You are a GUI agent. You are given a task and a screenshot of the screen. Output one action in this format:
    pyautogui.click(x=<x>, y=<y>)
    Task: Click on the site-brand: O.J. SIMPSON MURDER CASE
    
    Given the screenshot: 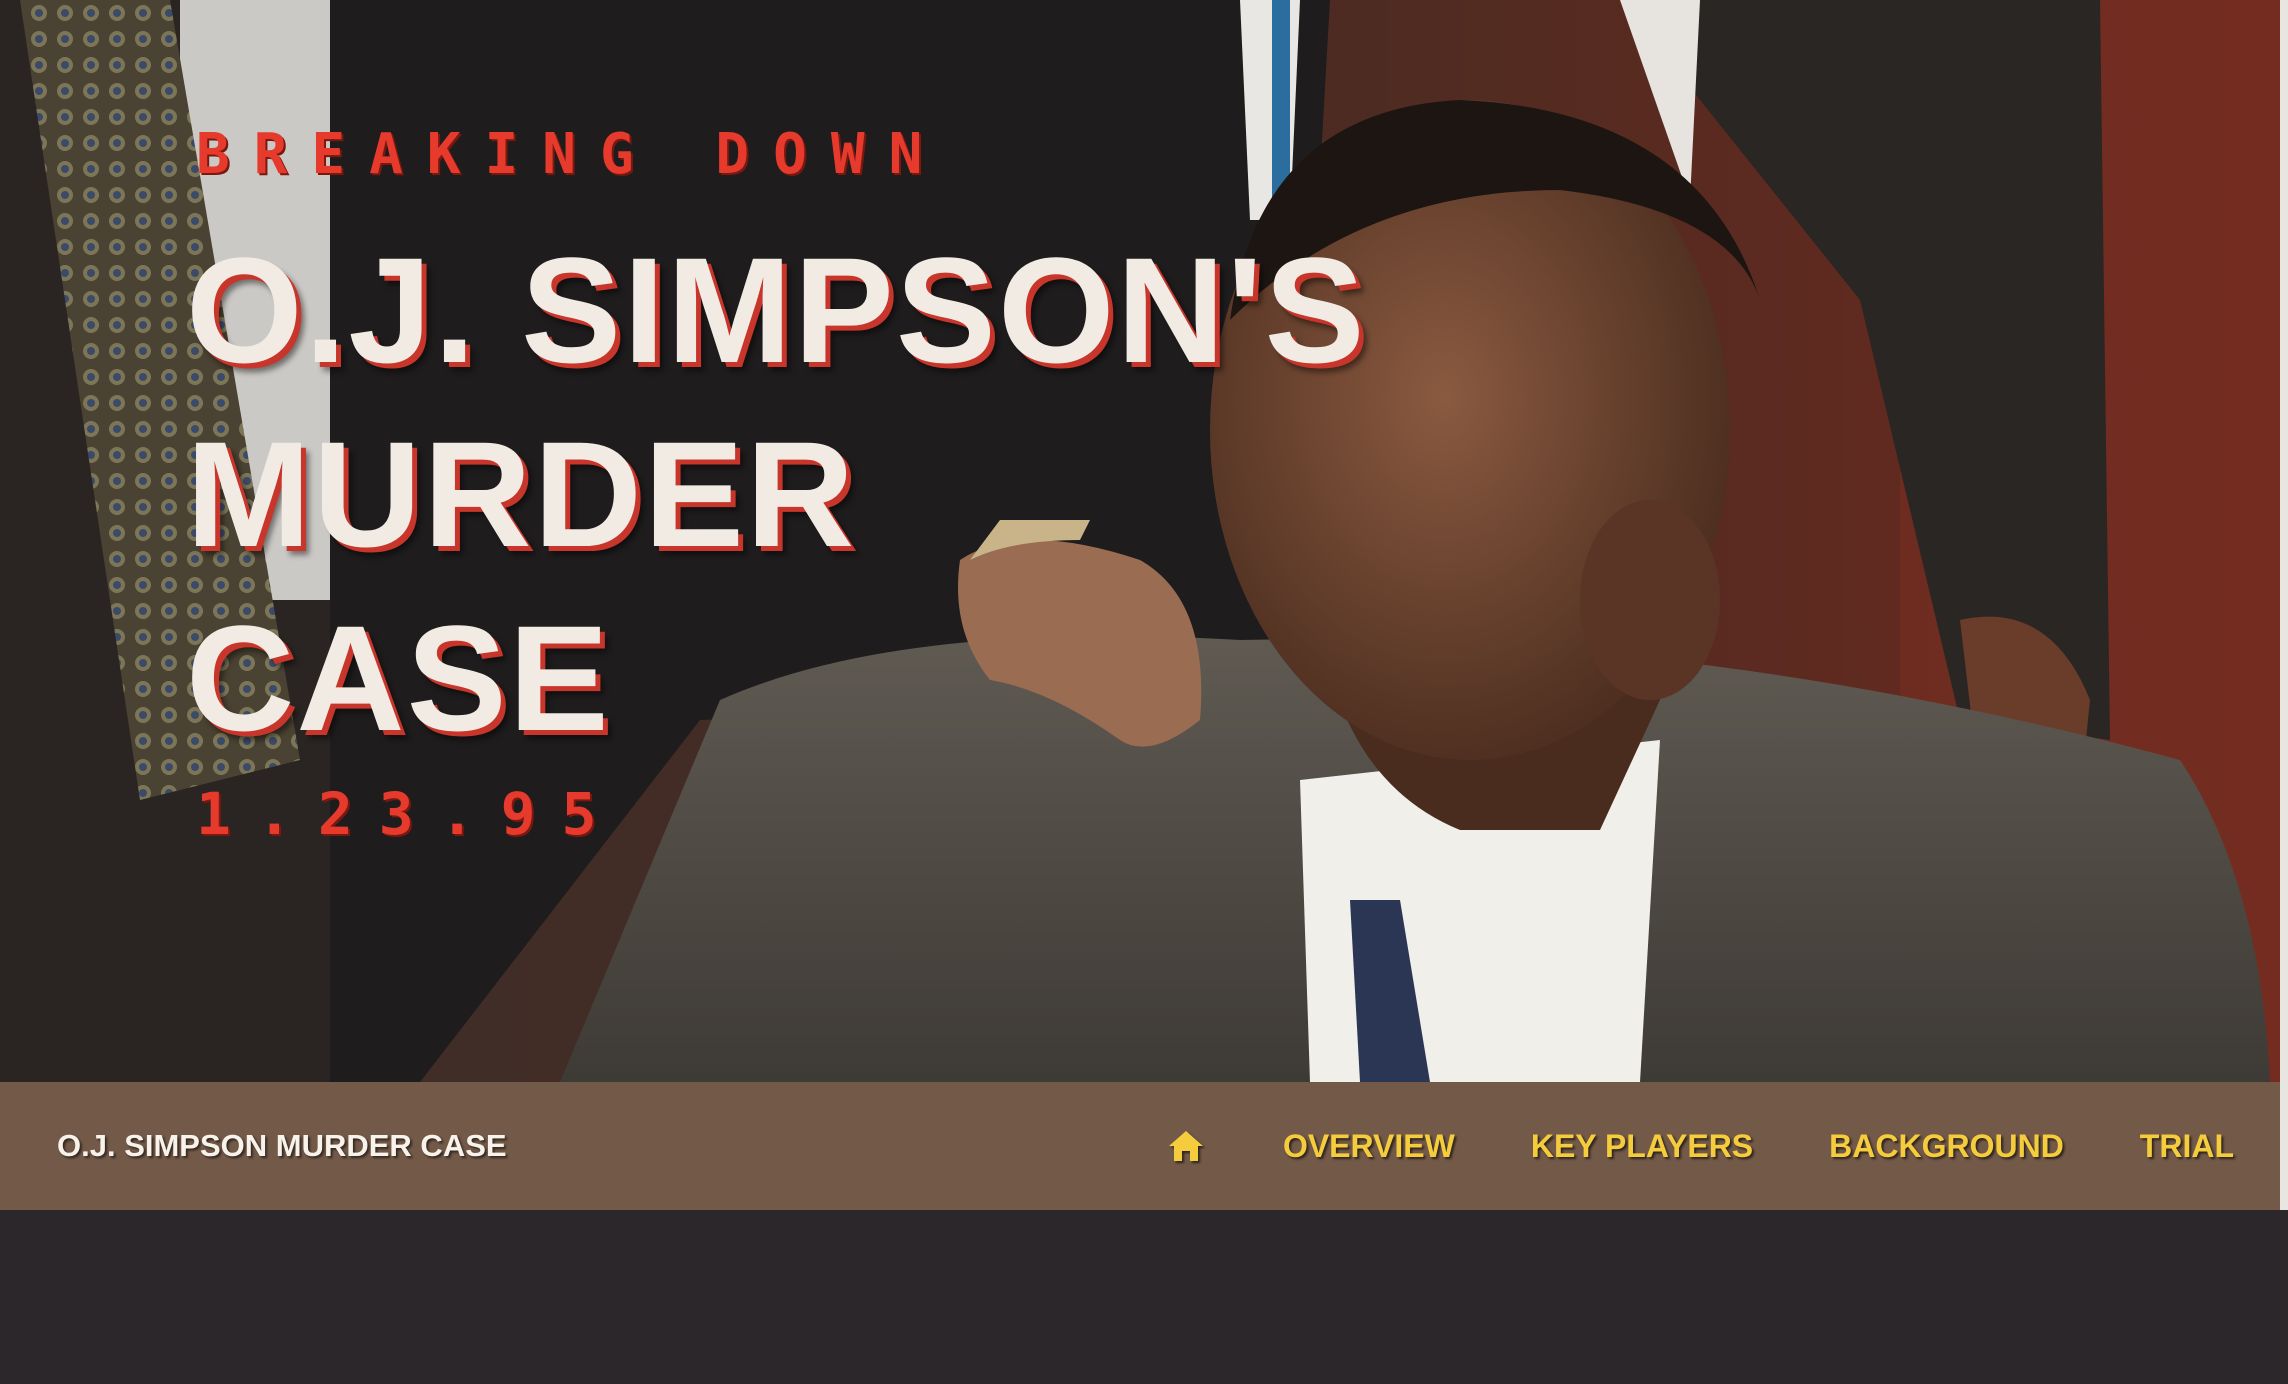 What is the action you would take?
    pyautogui.click(x=282, y=1146)
    